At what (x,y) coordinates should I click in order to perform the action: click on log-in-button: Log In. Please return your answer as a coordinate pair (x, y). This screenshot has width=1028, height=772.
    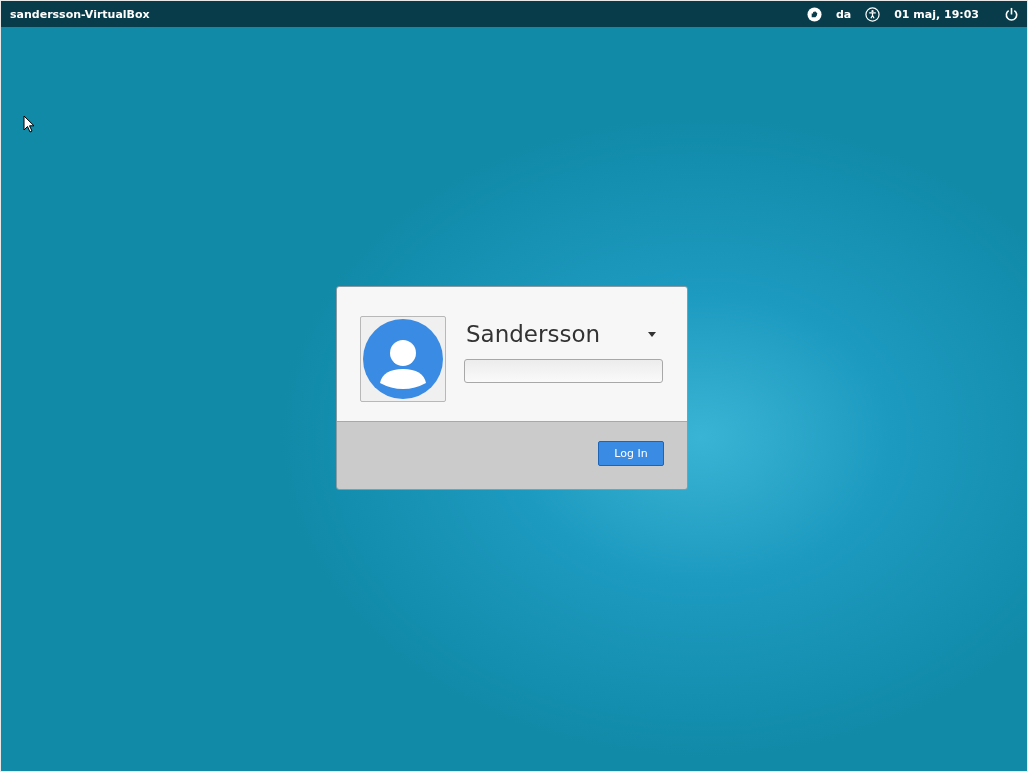
    Looking at the image, I should click on (631, 453).